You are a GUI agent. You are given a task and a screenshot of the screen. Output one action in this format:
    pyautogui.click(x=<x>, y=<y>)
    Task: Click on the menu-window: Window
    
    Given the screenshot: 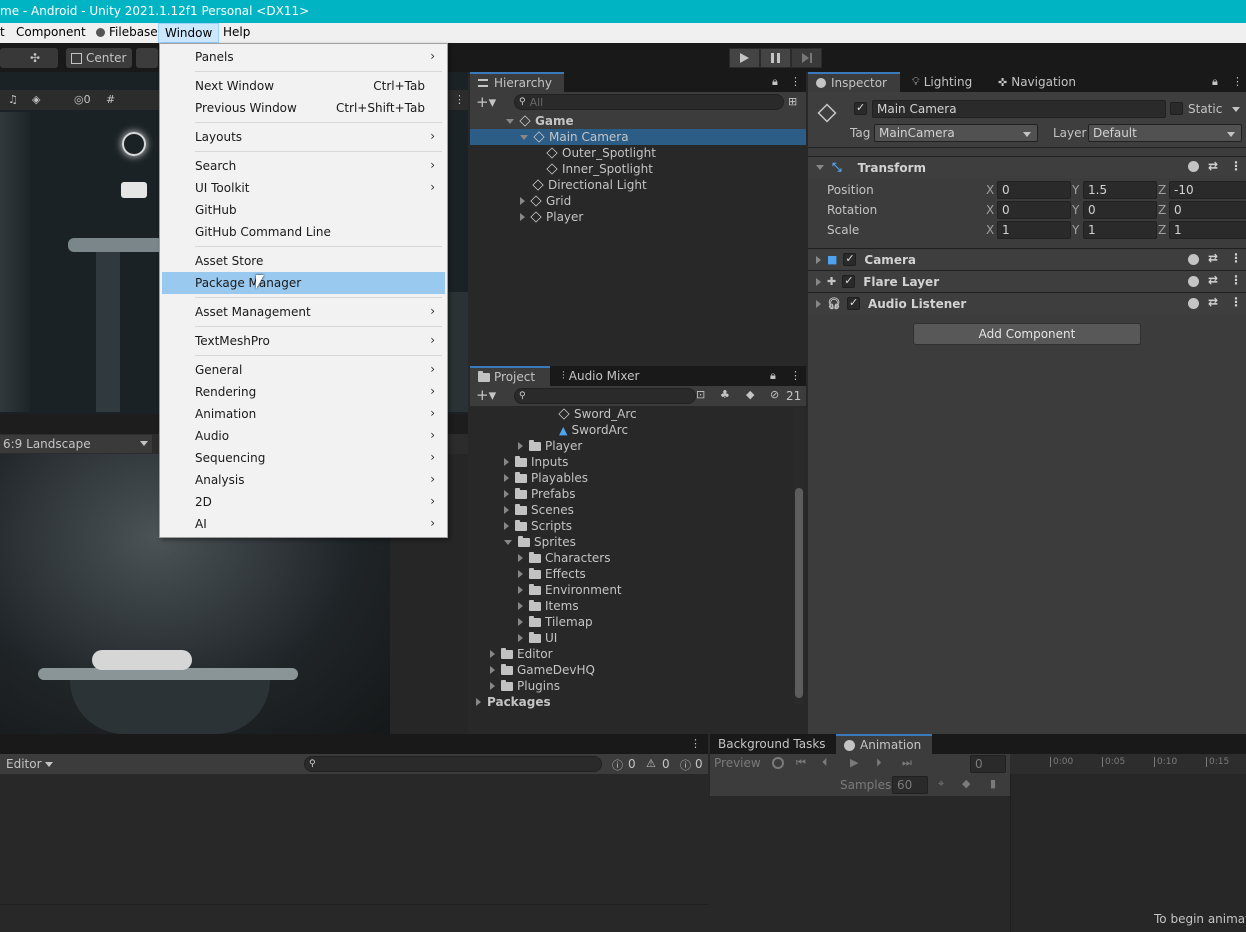 What is the action you would take?
    pyautogui.click(x=189, y=33)
    